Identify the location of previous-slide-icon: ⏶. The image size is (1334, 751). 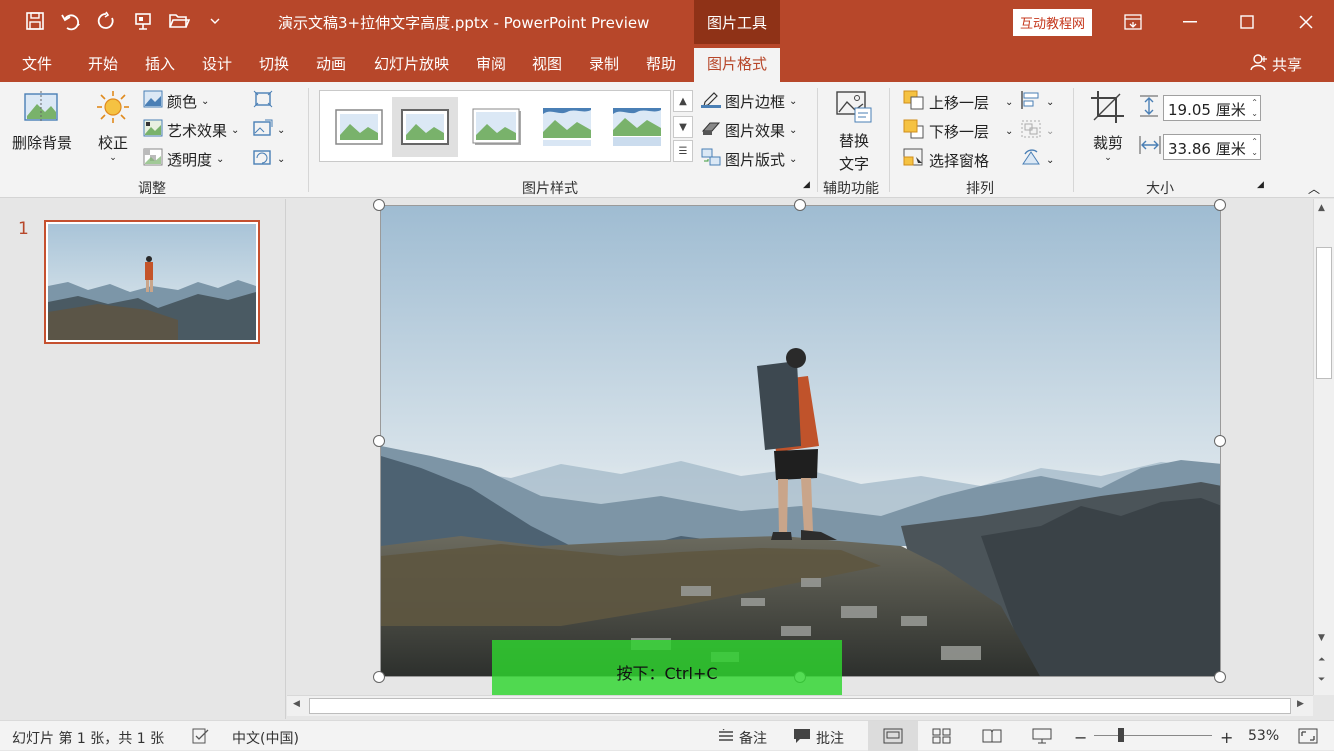
(1321, 660).